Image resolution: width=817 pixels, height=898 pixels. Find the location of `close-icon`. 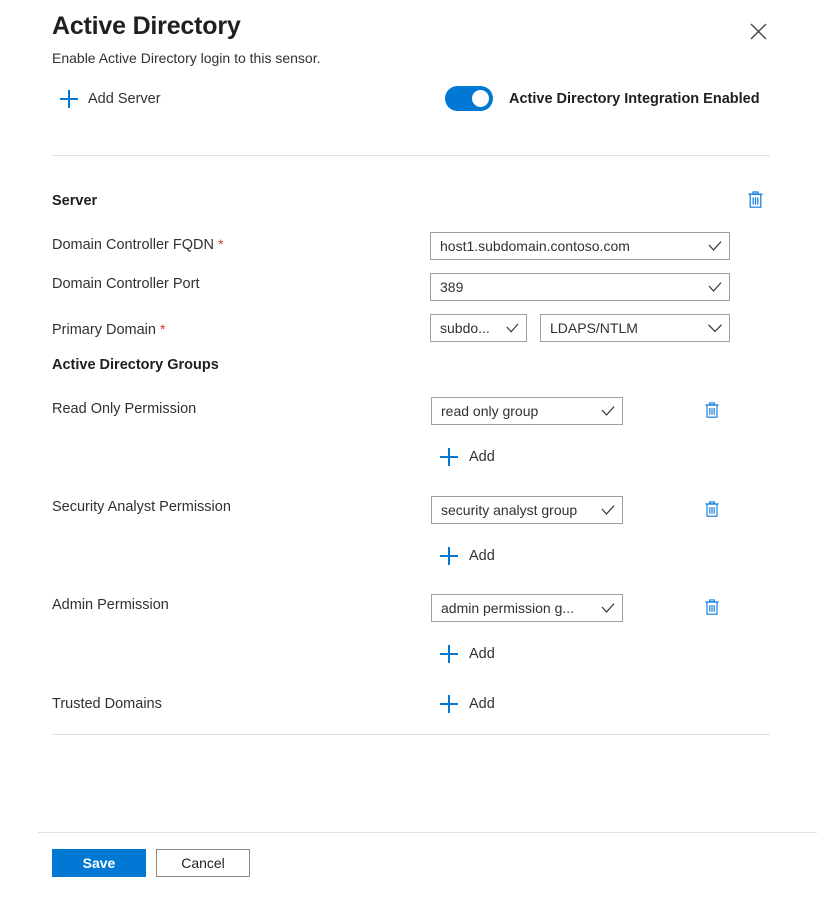

close-icon is located at coordinates (758, 31).